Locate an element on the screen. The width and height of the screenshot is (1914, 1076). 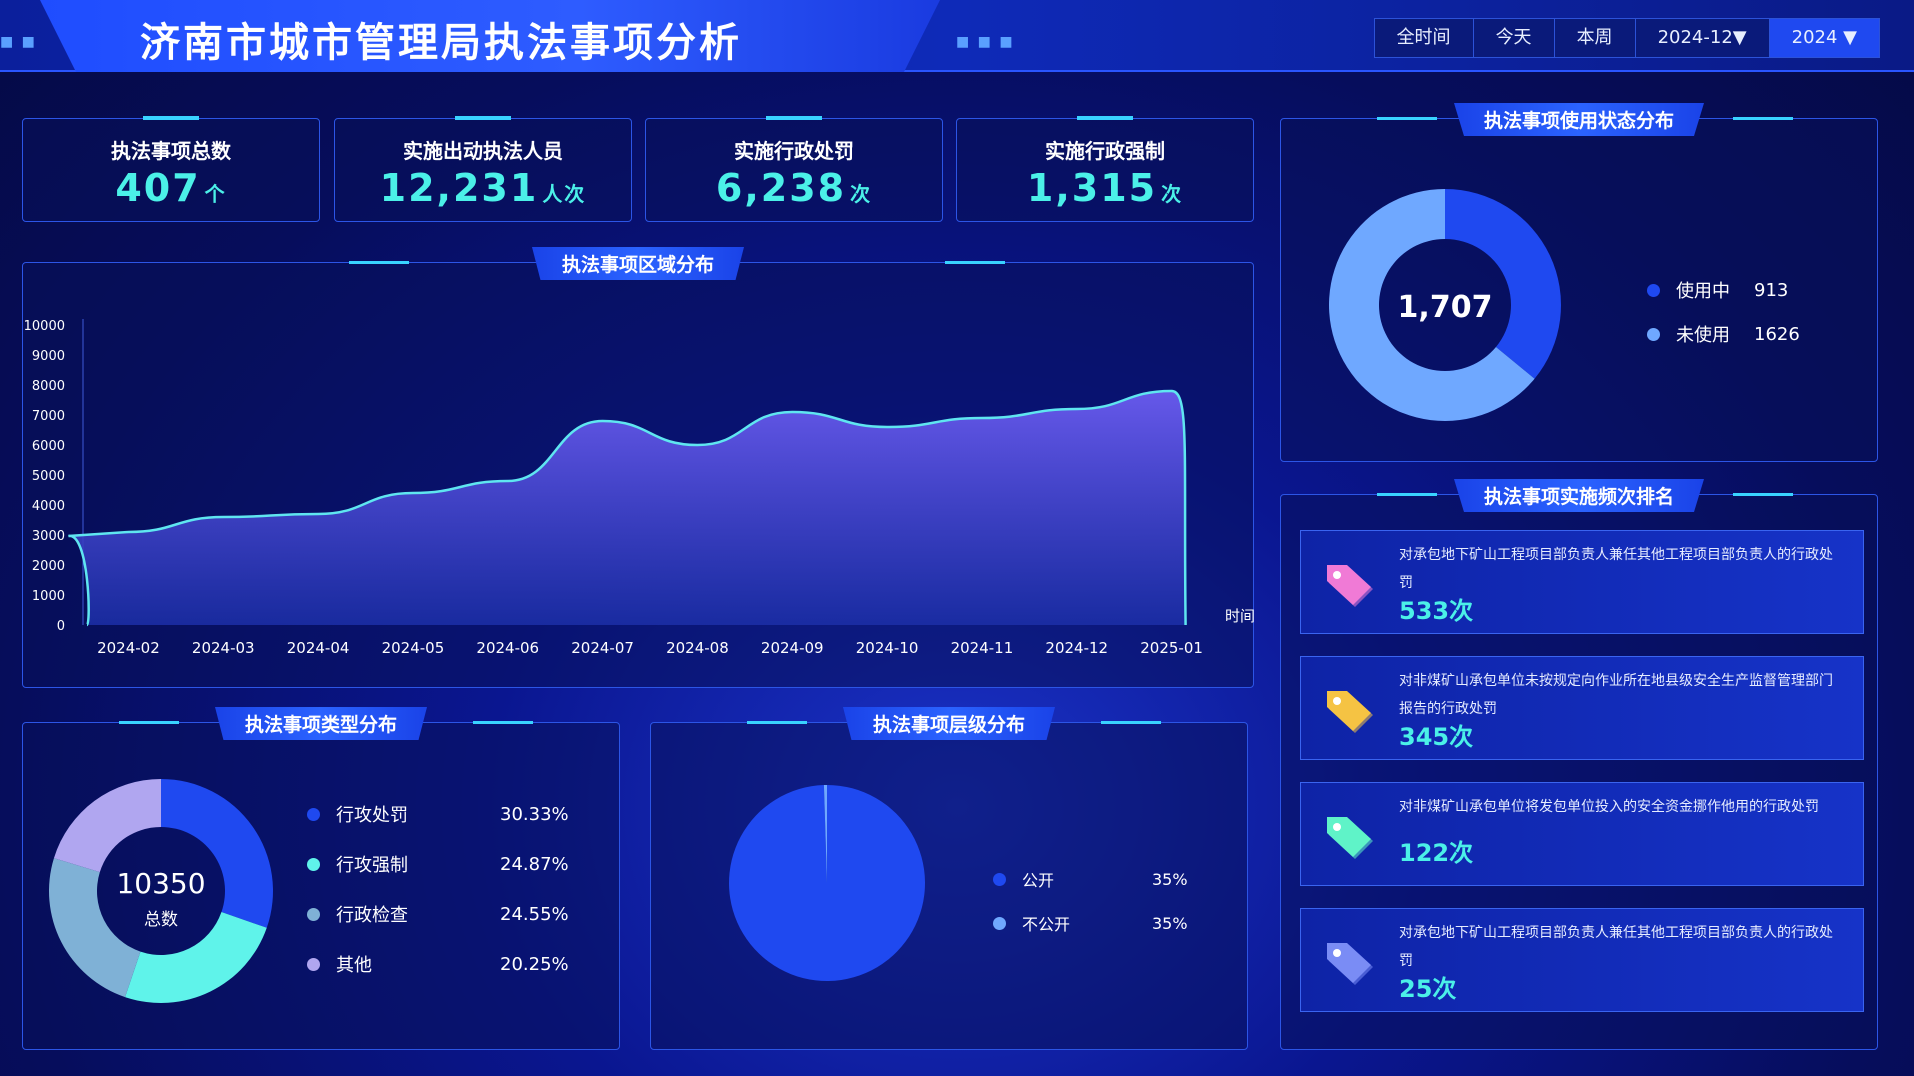
ranking-item-text: 对非煤矿山承包单位未按规定向作业所在地县级安全生产监督管理部门报告的行政处罚 is located at coordinates (1616, 695).